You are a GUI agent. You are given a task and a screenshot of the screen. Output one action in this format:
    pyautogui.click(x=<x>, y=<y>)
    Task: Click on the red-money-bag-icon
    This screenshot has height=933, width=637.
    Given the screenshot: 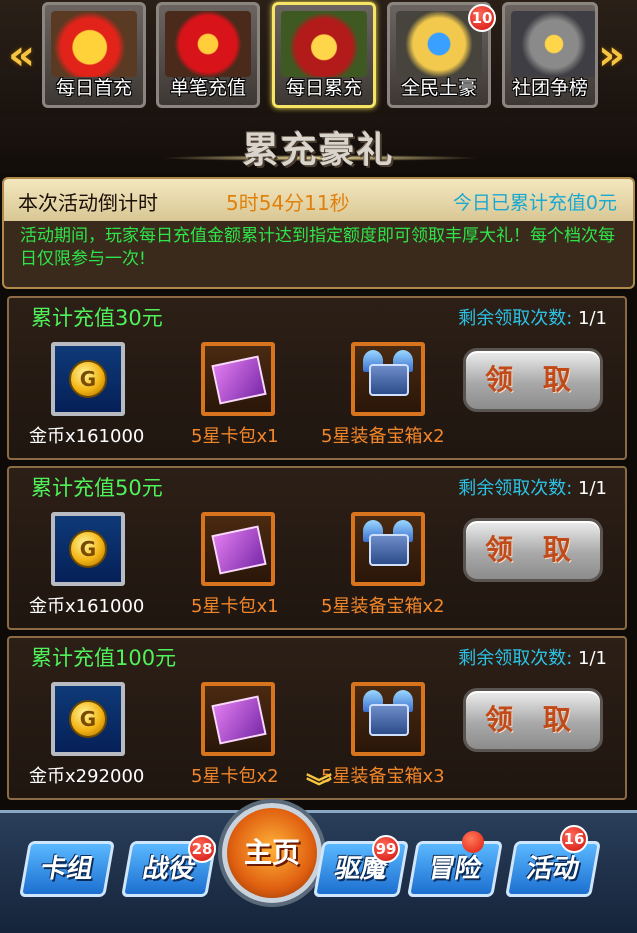 What is the action you would take?
    pyautogui.click(x=208, y=44)
    